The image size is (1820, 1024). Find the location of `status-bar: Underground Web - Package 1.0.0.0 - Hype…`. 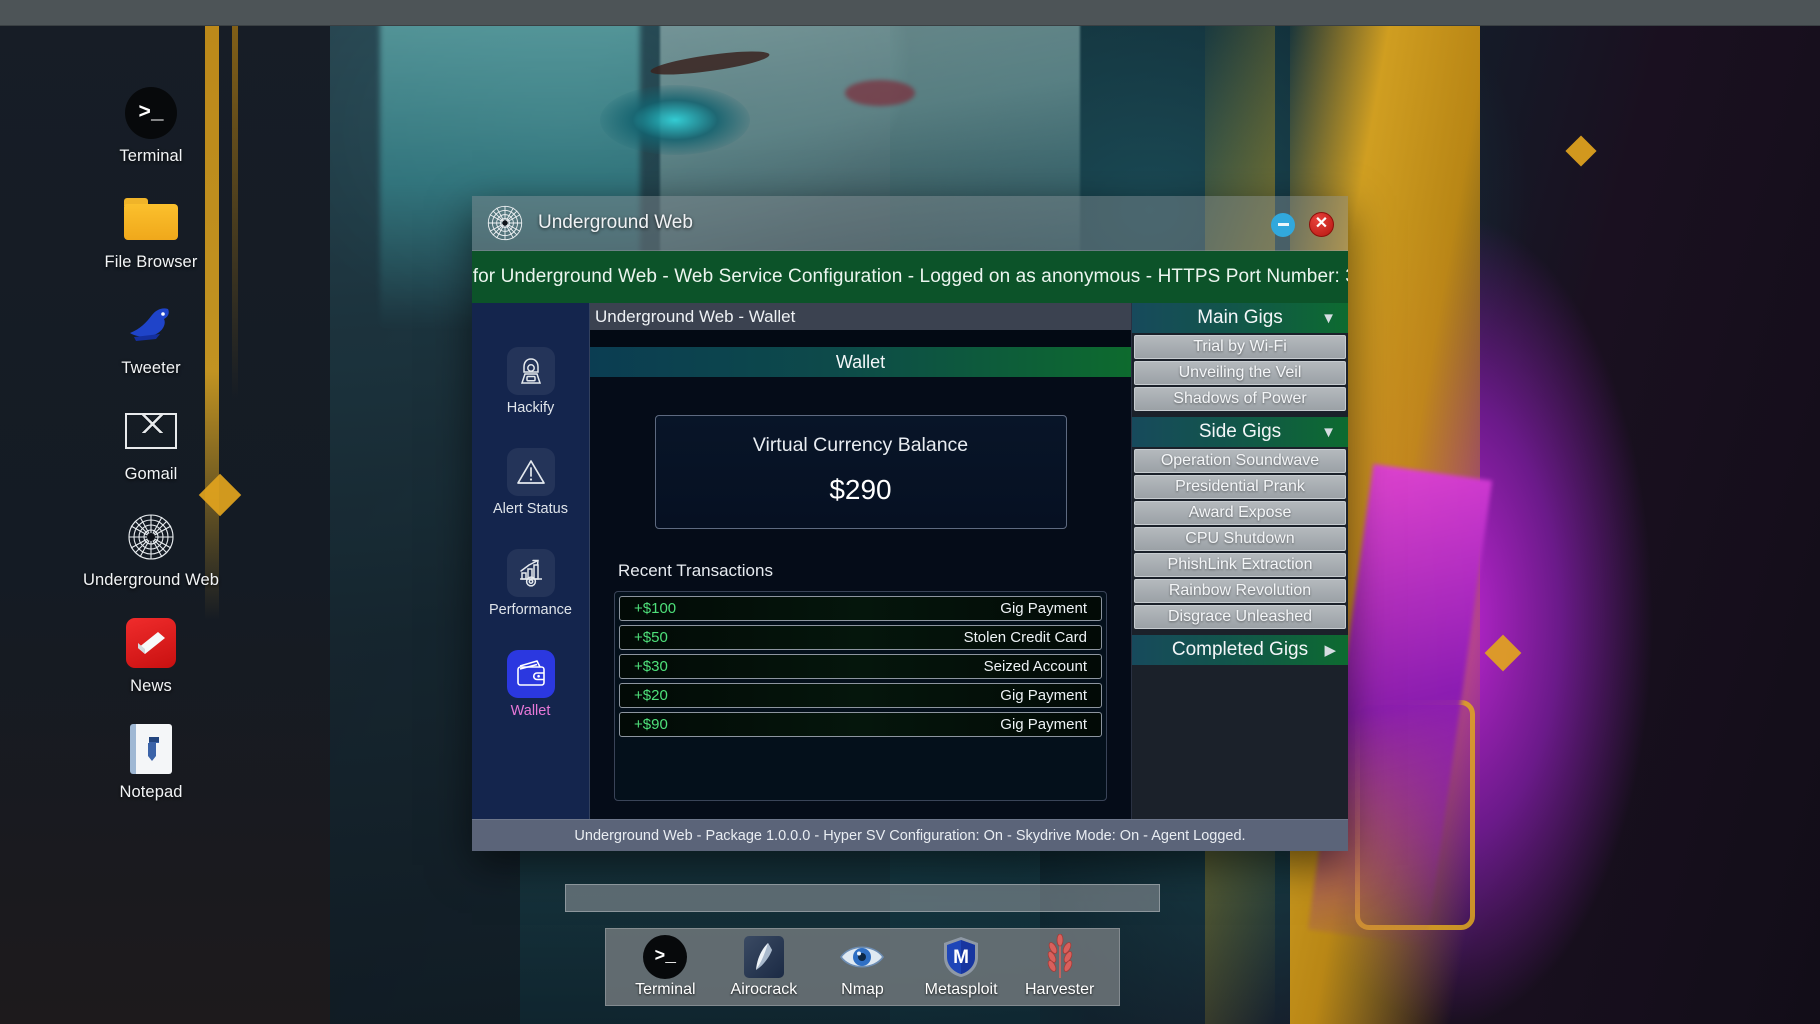

status-bar: Underground Web - Package 1.0.0.0 - Hype… is located at coordinates (910, 835).